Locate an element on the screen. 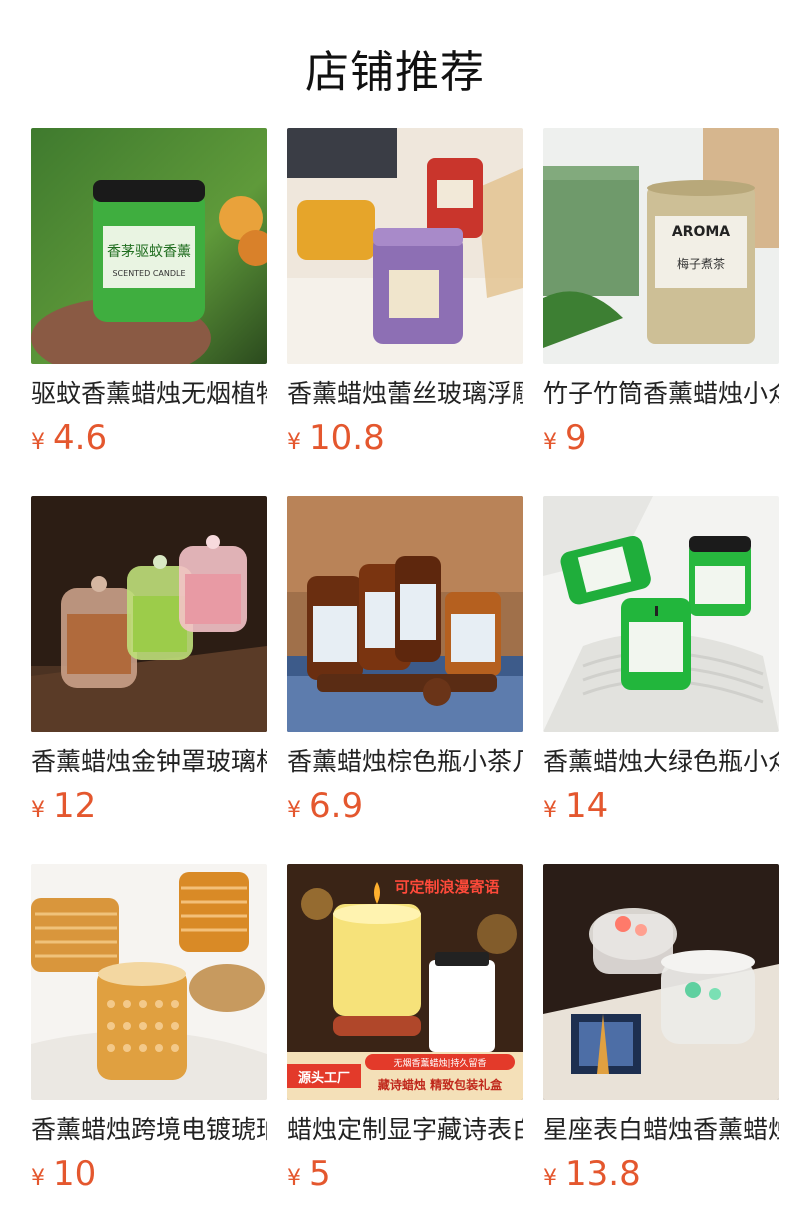  aroma-sub-text: 梅子煮茶 is located at coordinates (701, 263).